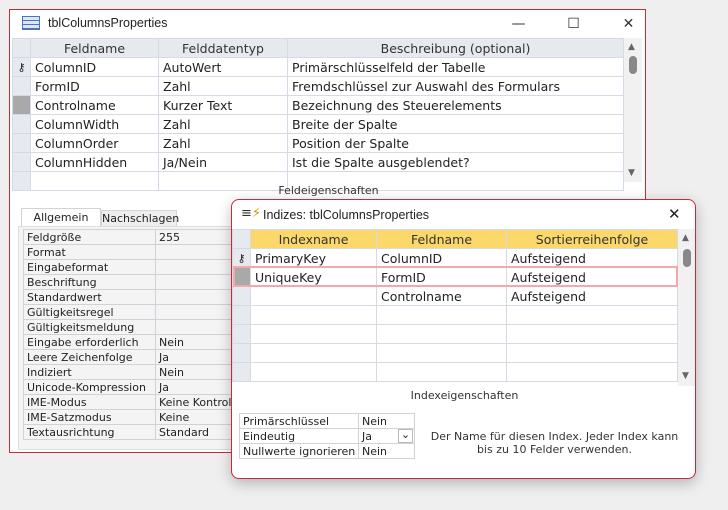 The image size is (728, 510). What do you see at coordinates (592, 239) in the screenshot?
I see `col-header: Sortierreihenfolge` at bounding box center [592, 239].